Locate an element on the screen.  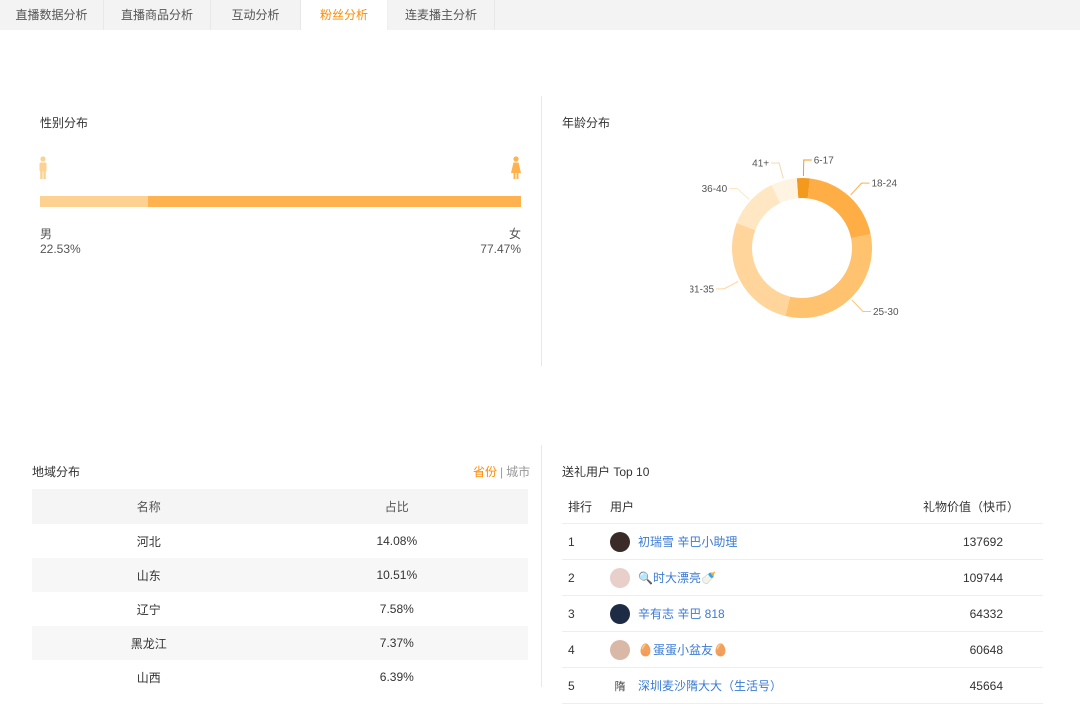
region-pct: 6.39% is located at coordinates (396, 677).